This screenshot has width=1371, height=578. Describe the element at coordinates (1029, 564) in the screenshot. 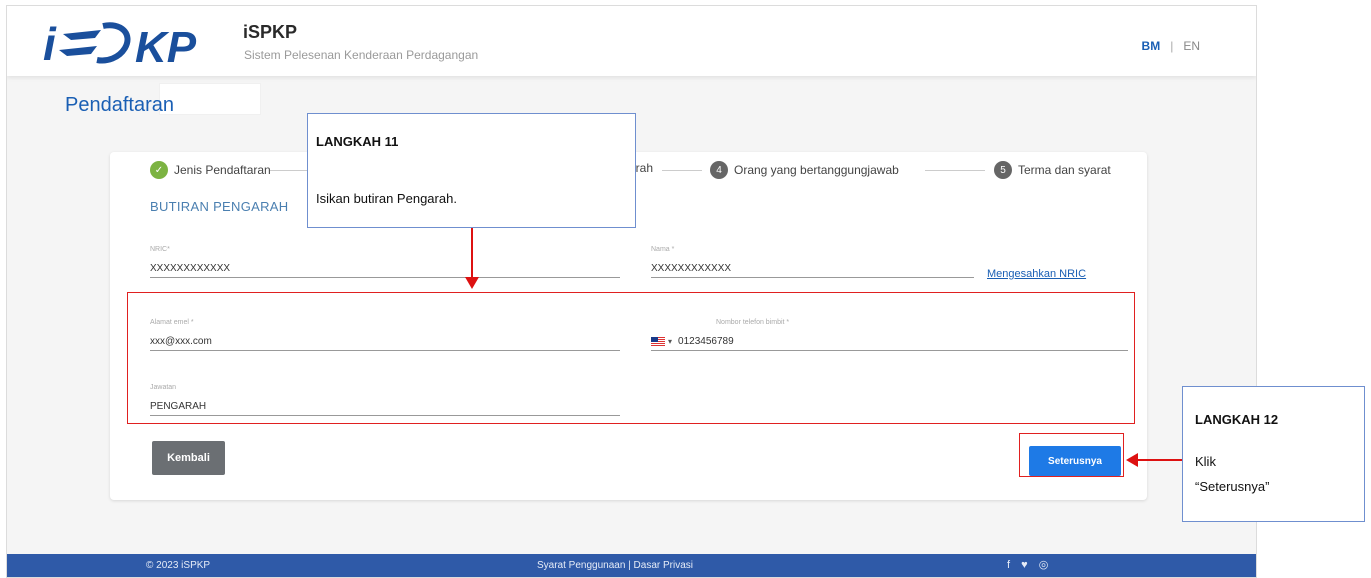

I see `social-icons: f ♥ ◎` at that location.